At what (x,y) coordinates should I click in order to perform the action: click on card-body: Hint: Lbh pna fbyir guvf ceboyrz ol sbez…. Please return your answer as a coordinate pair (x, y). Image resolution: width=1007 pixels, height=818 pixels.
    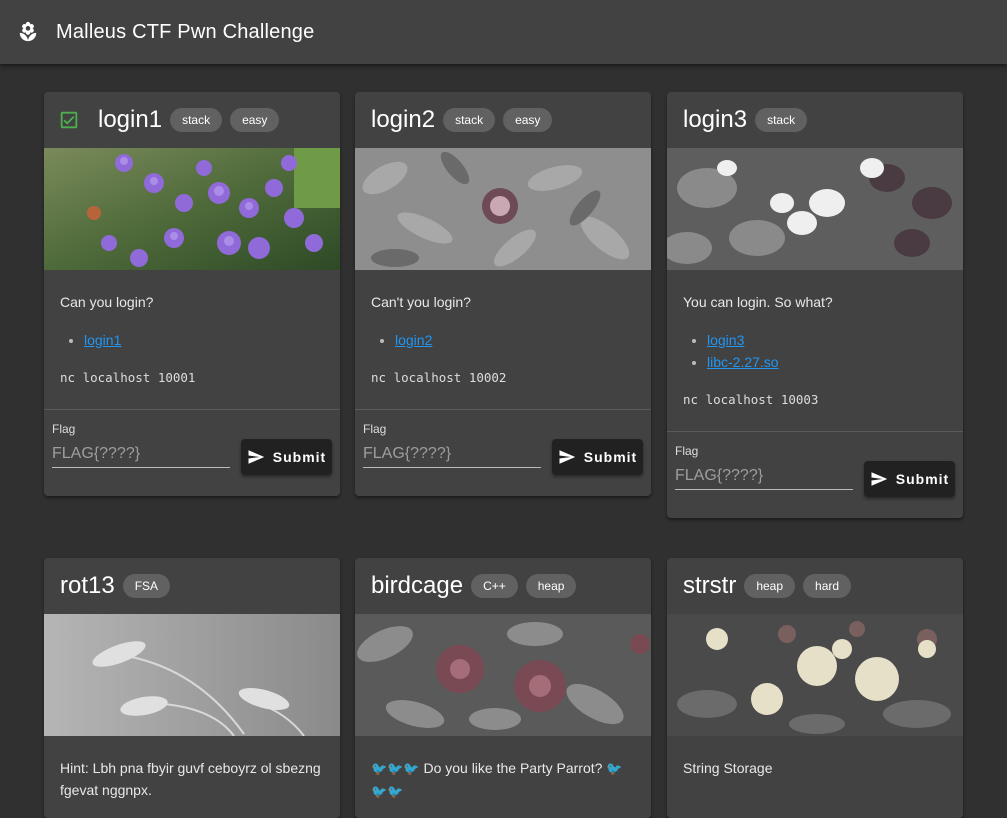
    Looking at the image, I should click on (192, 771).